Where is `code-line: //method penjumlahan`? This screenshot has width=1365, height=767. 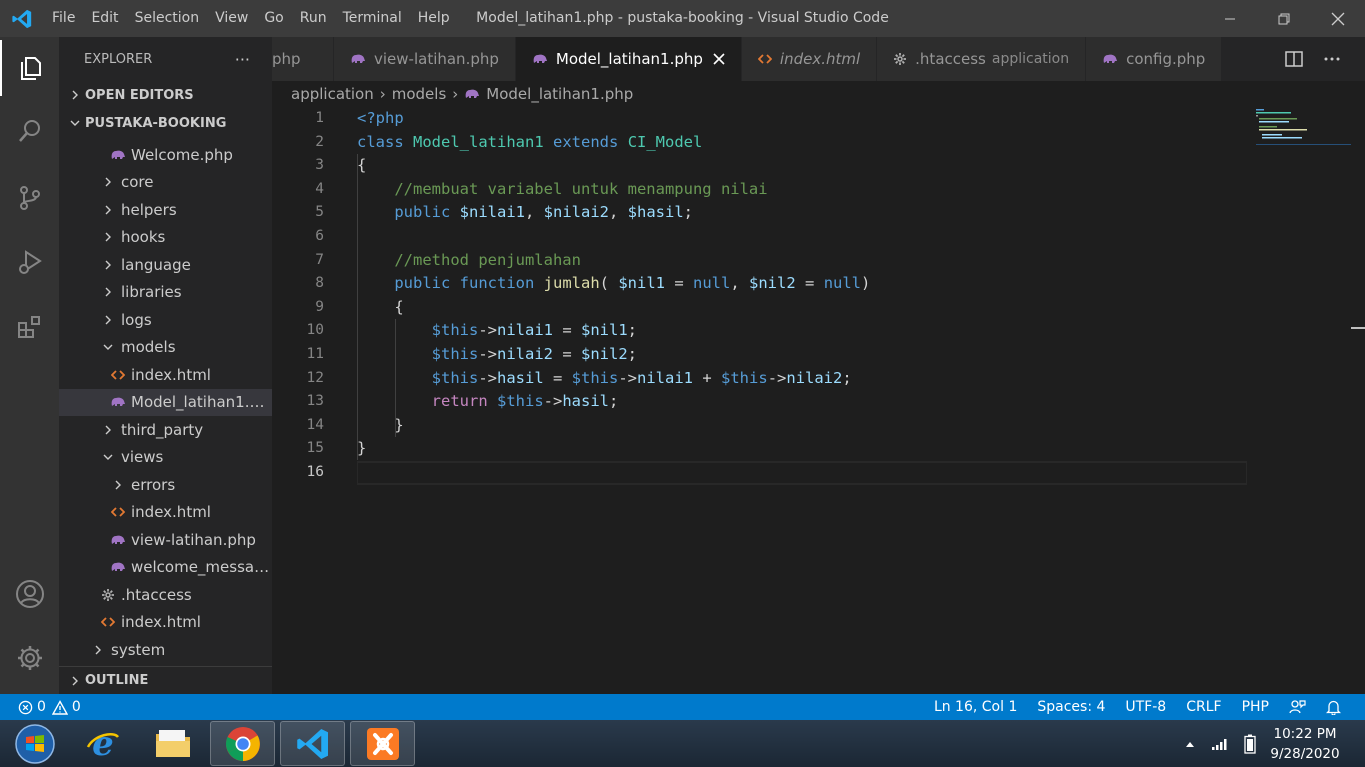
code-line: //method penjumlahan is located at coordinates (802, 261).